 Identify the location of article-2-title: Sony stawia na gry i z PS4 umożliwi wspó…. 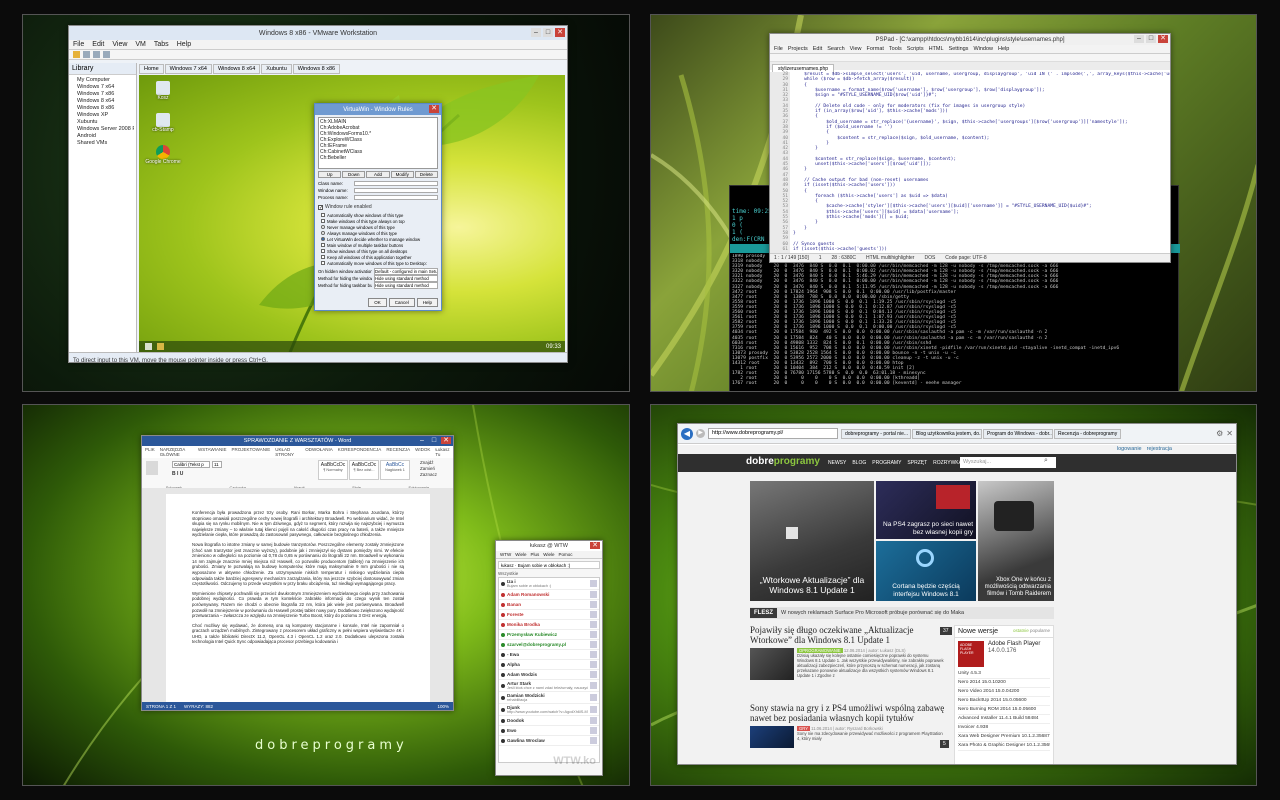
(848, 713).